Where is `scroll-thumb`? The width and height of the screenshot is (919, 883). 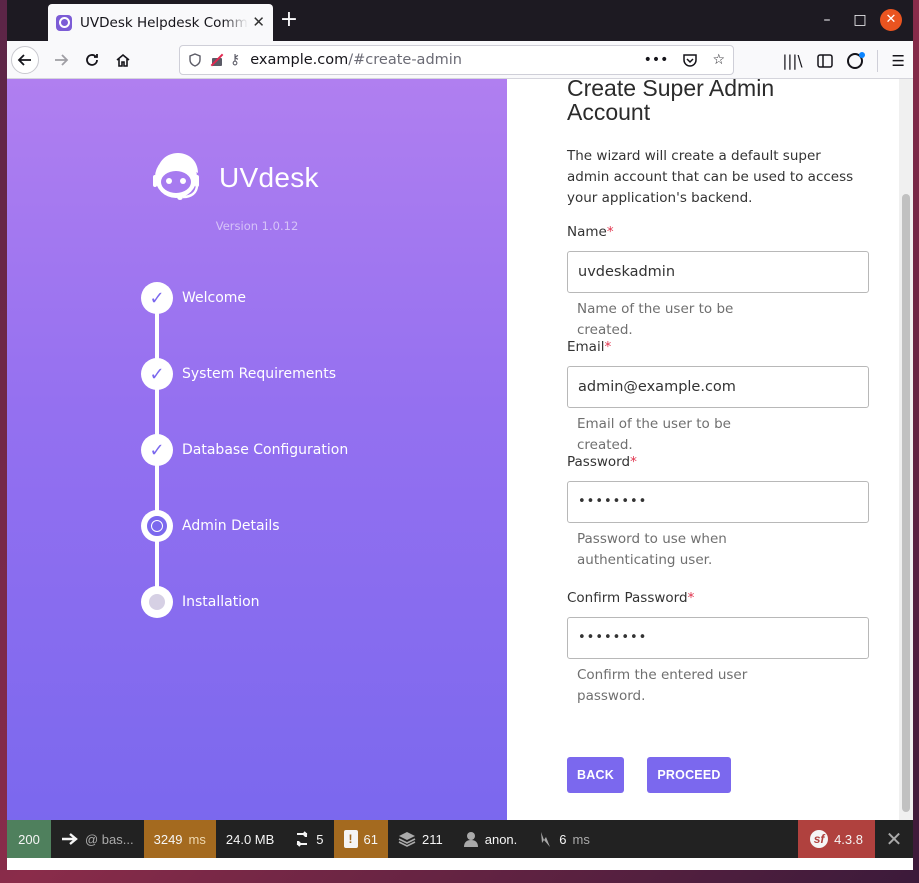
scroll-thumb is located at coordinates (906, 503).